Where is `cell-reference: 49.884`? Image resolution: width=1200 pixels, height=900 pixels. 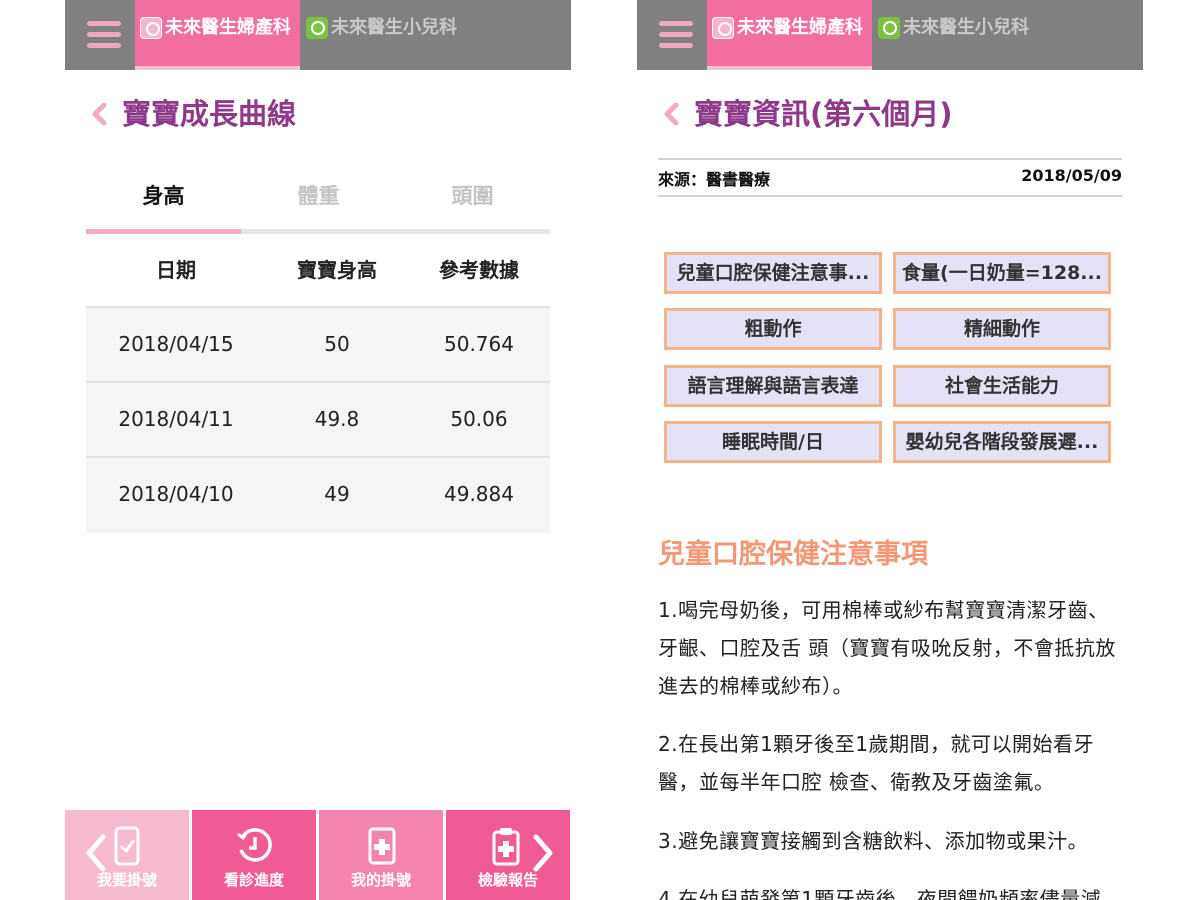
cell-reference: 49.884 is located at coordinates (479, 494).